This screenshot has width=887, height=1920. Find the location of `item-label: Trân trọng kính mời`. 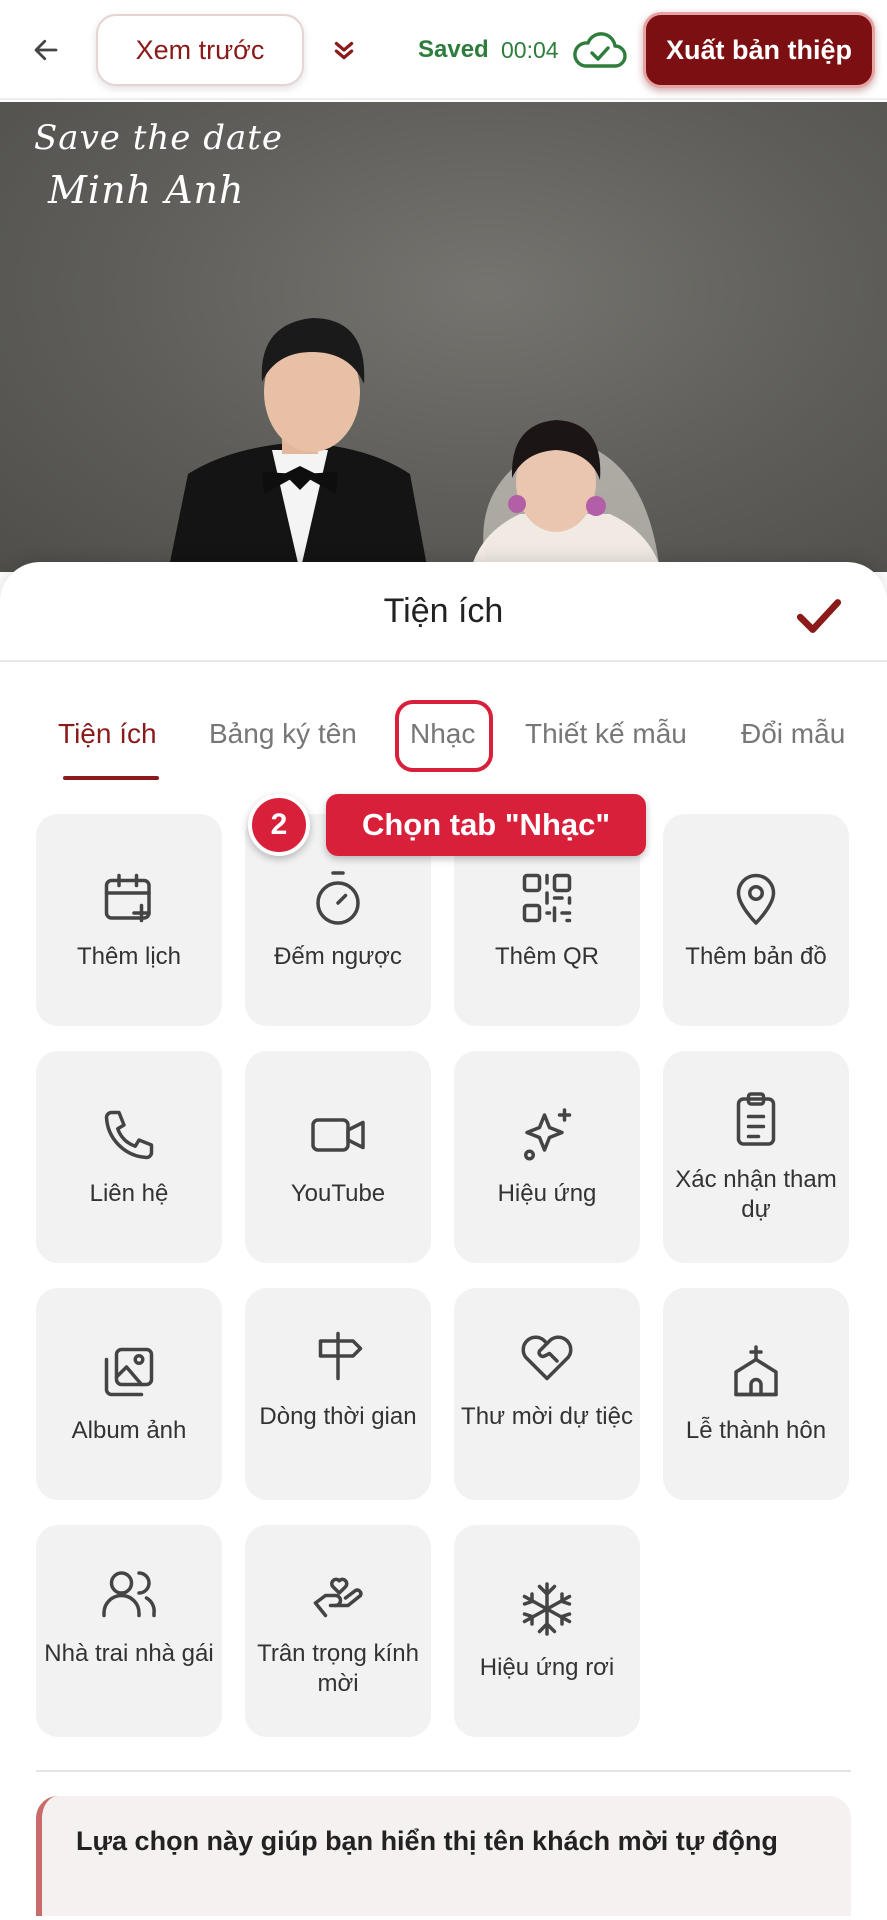

item-label: Trân trọng kính mời is located at coordinates (338, 1668).